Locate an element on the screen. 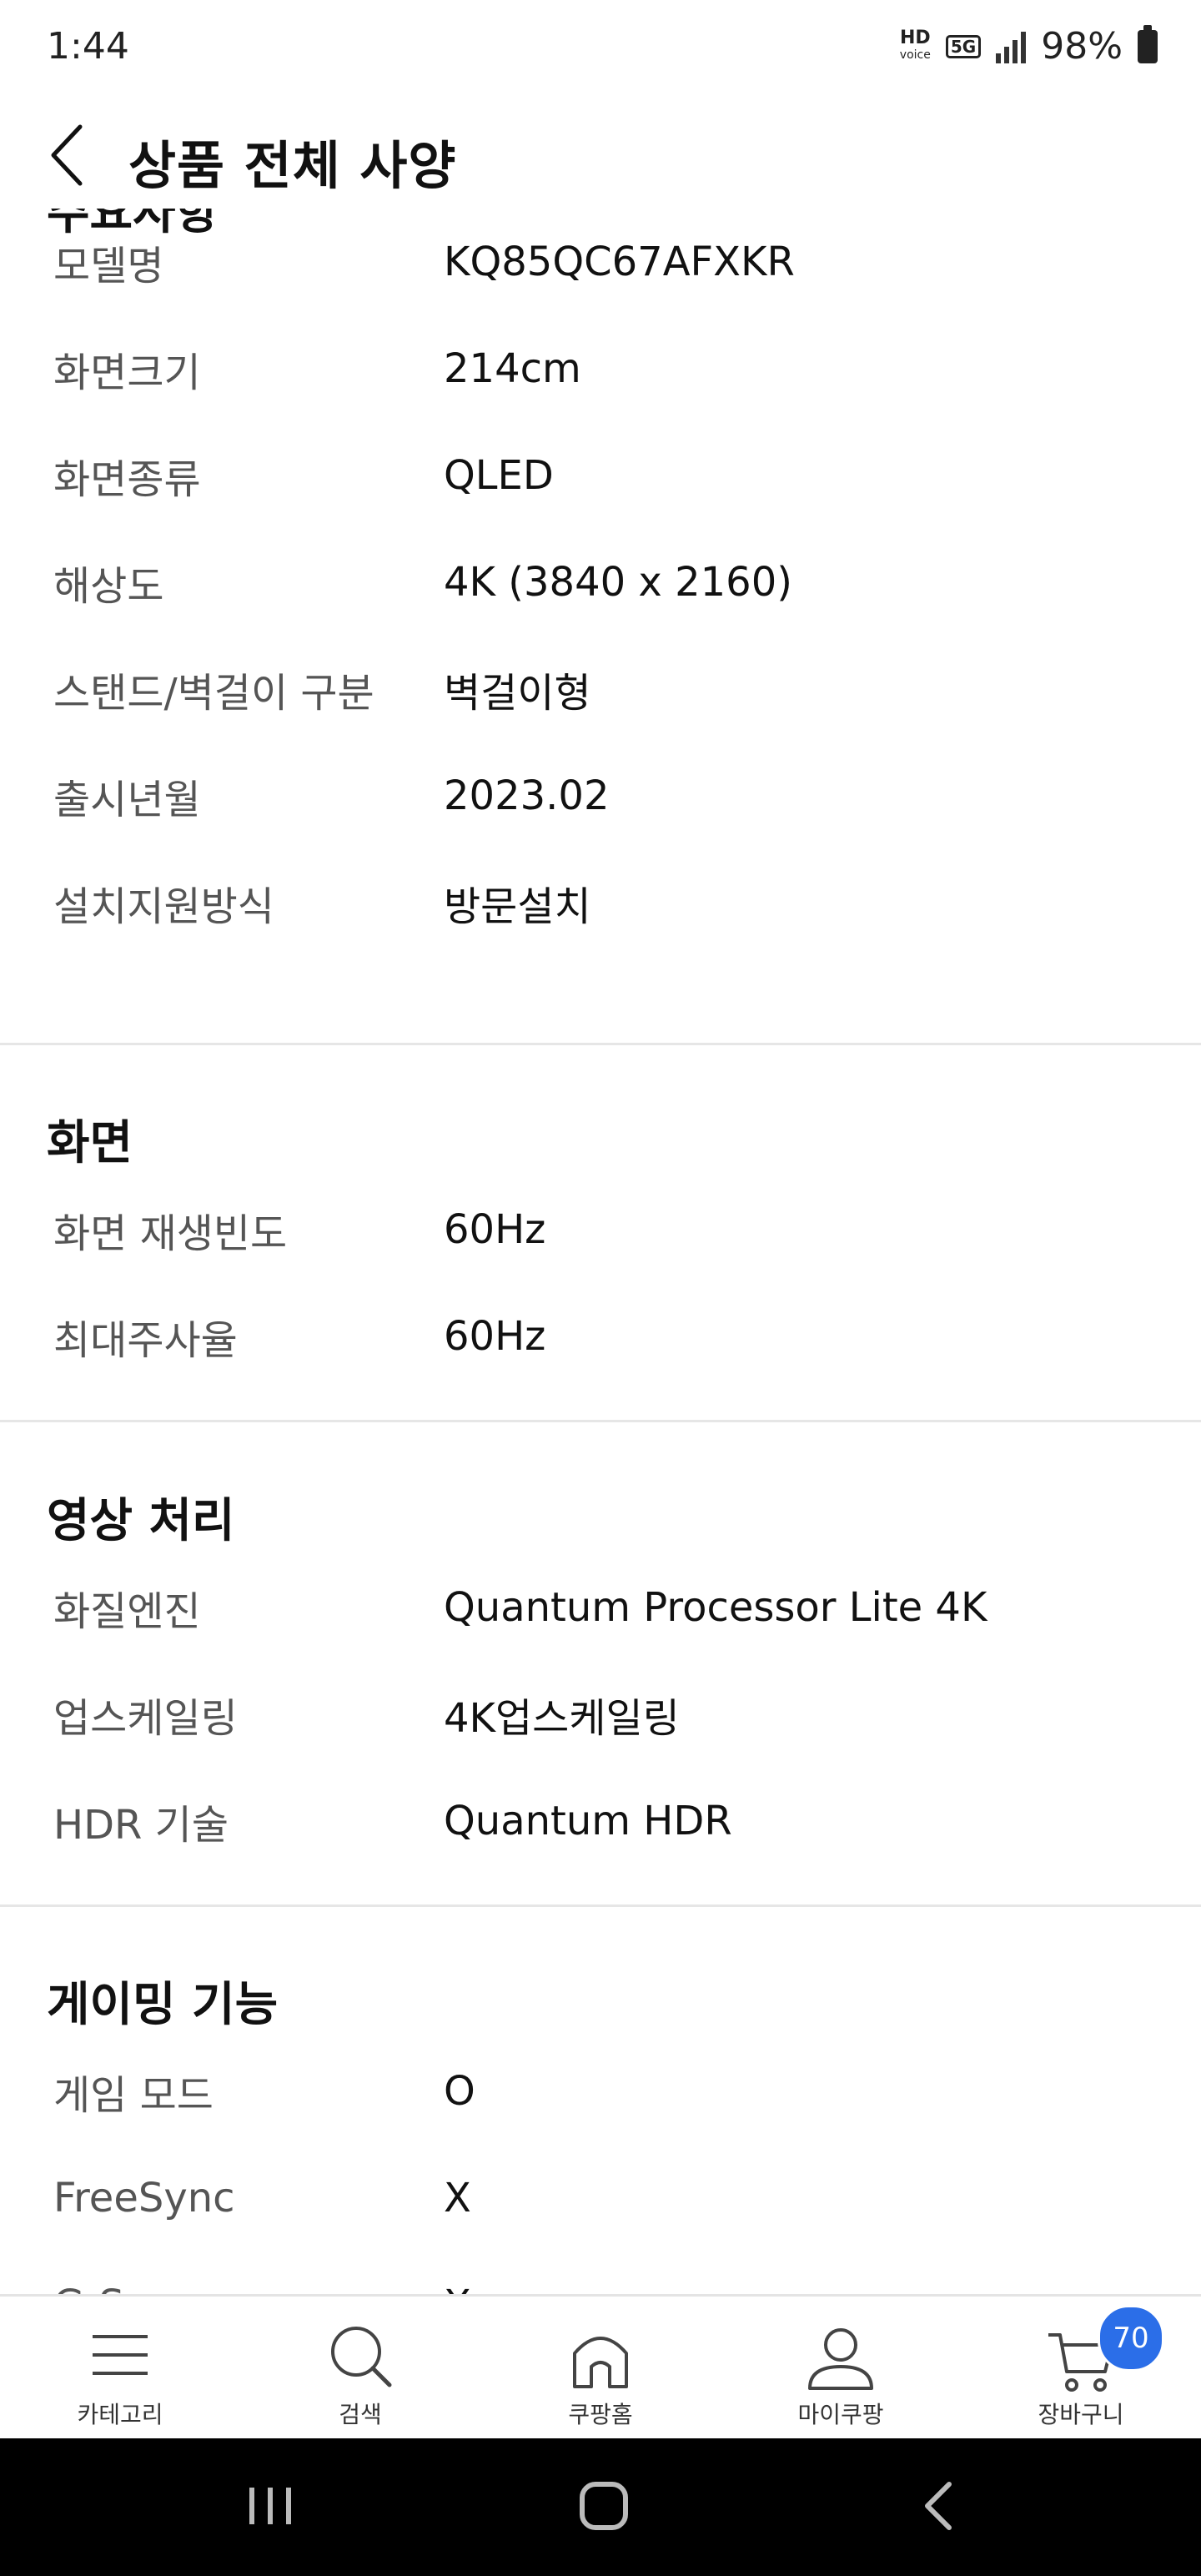 Image resolution: width=1201 pixels, height=2576 pixels. spec-label: 출시년월 is located at coordinates (127, 800).